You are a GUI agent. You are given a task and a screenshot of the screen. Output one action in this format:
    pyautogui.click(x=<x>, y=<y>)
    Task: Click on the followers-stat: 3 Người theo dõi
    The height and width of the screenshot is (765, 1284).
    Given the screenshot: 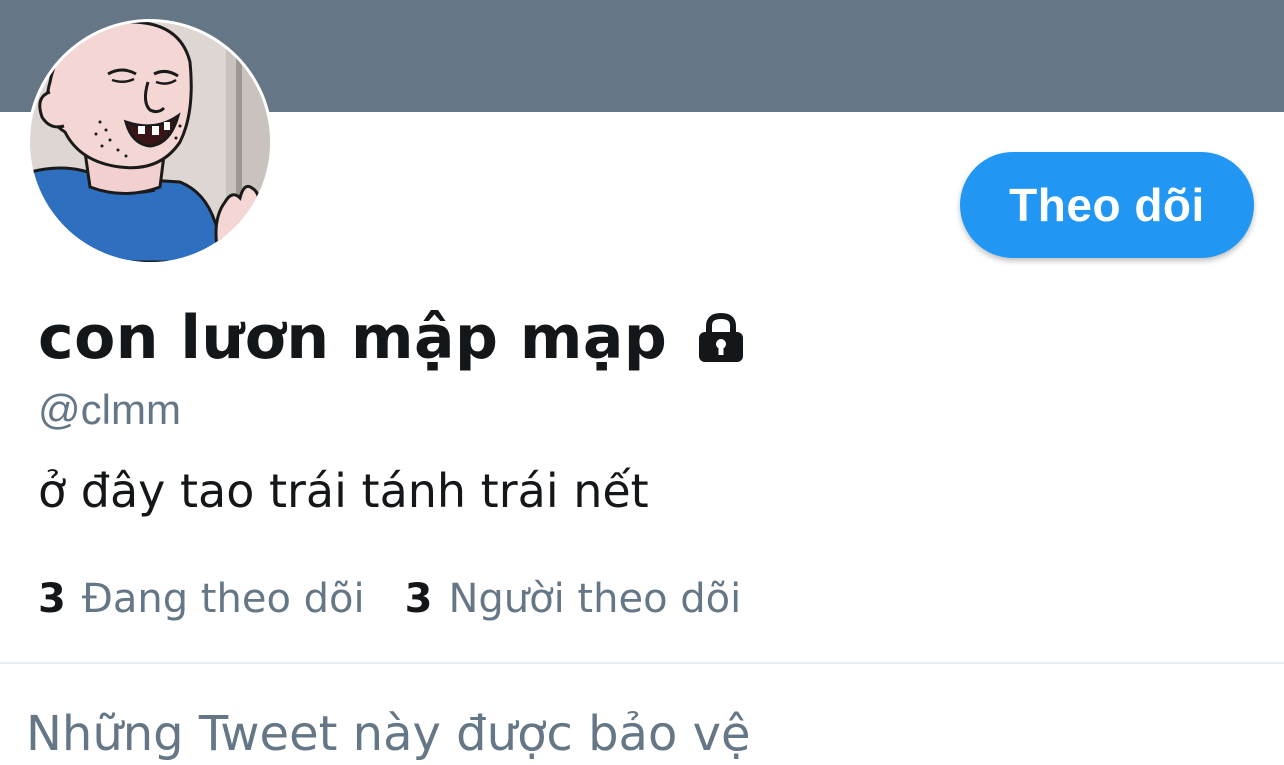 What is the action you would take?
    pyautogui.click(x=573, y=599)
    